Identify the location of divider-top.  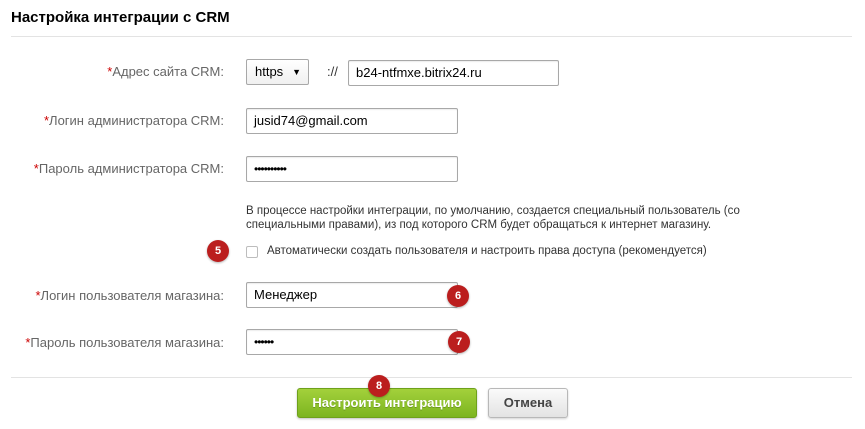
(431, 36).